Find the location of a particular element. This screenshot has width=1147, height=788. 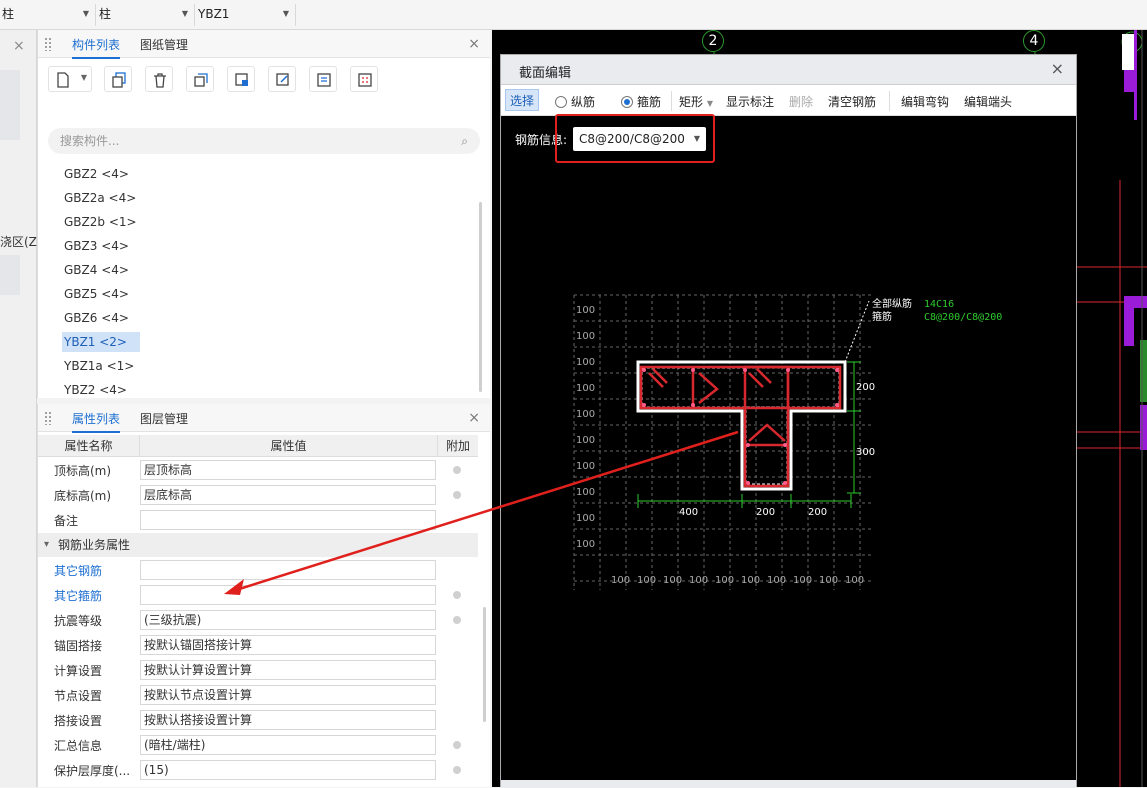

tab-drawing-management: 图纸管理 is located at coordinates (164, 46).